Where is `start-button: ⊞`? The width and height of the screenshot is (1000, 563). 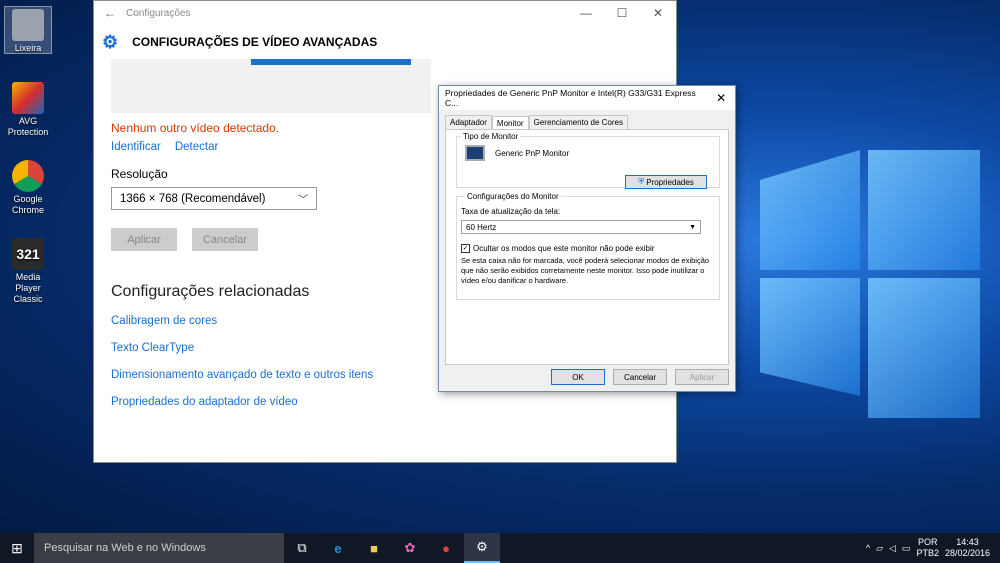
start-button: ⊞ is located at coordinates (17, 548).